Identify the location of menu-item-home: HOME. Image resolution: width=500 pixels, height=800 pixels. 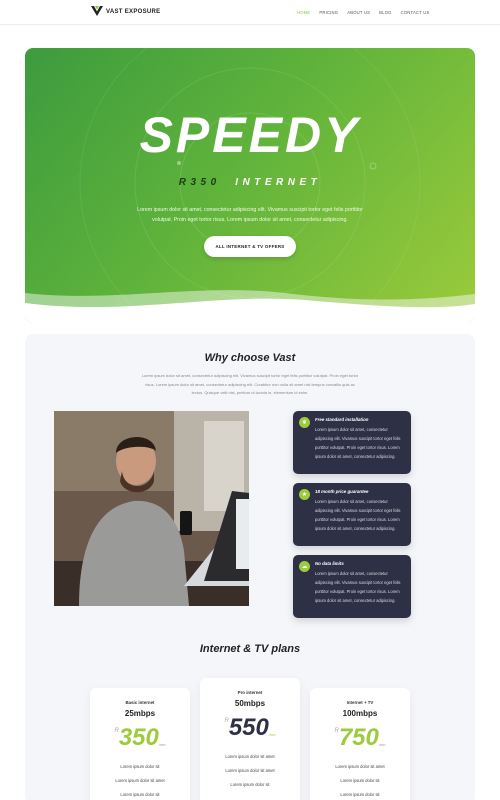
(303, 12).